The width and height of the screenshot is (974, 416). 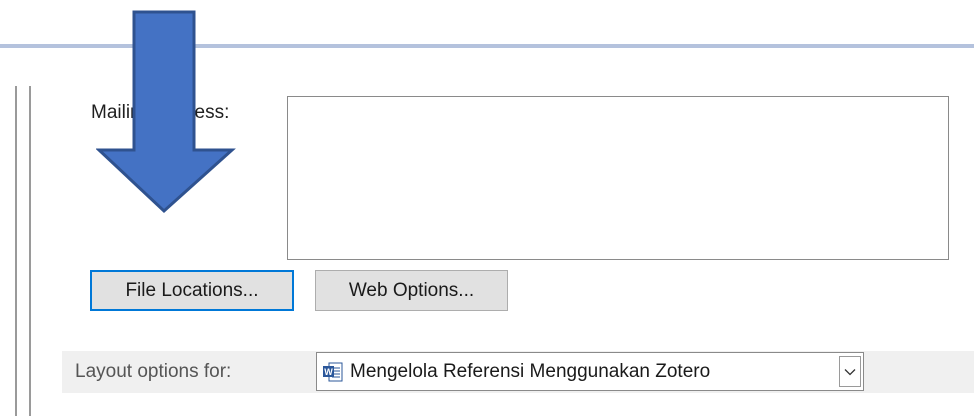 What do you see at coordinates (166, 112) in the screenshot?
I see `down-arrow-icon` at bounding box center [166, 112].